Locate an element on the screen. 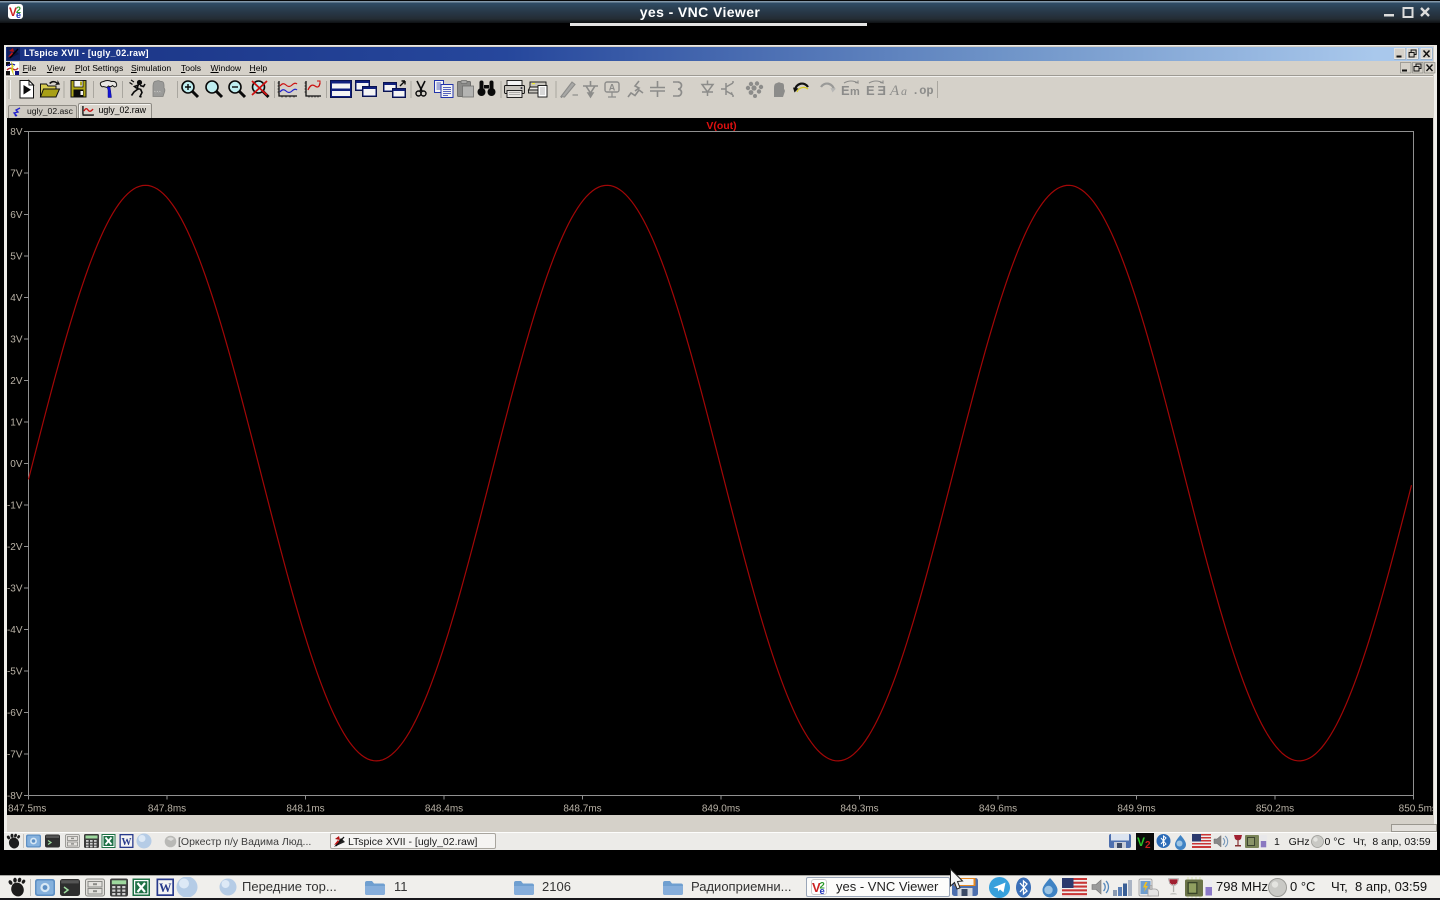  svg-text: -4V is located at coordinates (15, 630).